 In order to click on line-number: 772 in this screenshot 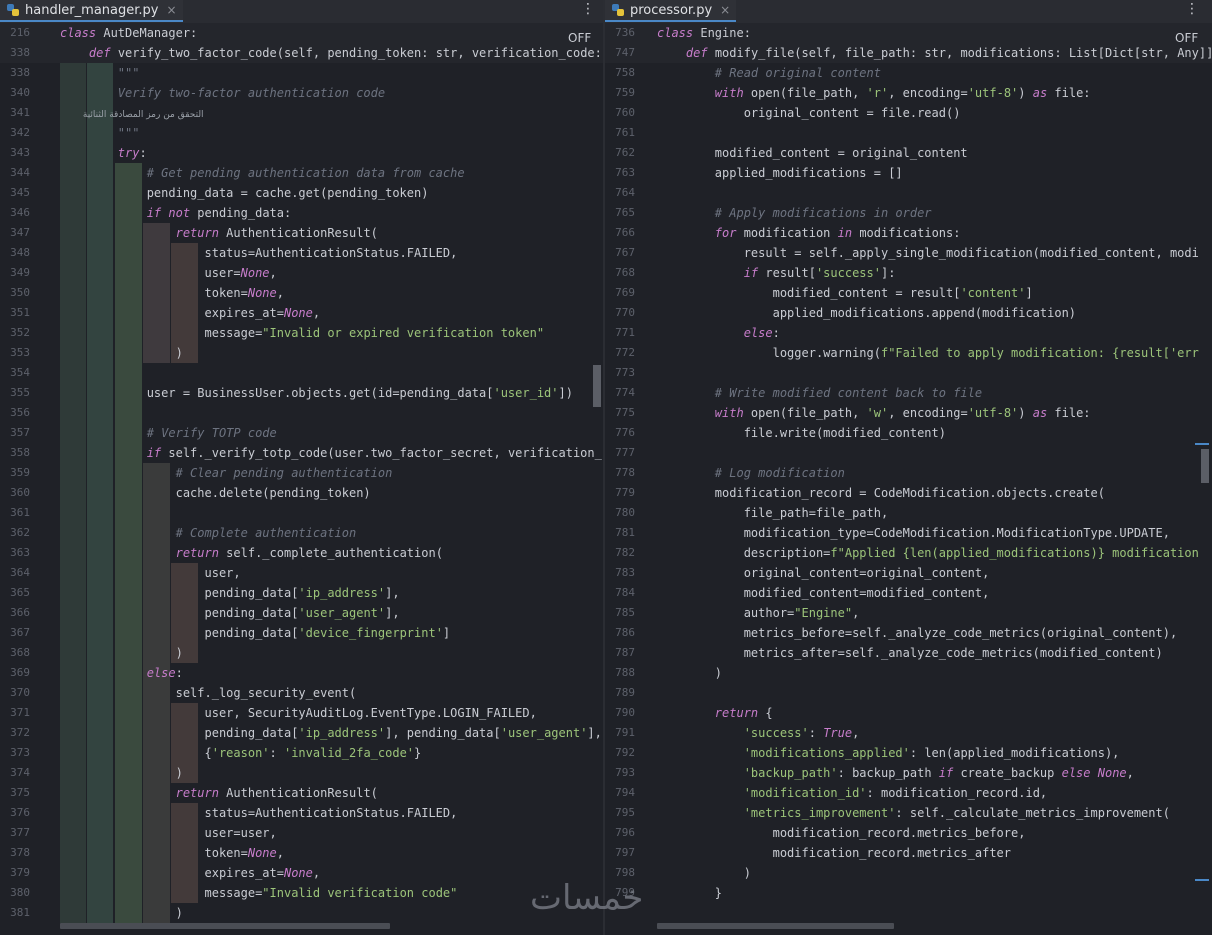, I will do `click(620, 353)`.